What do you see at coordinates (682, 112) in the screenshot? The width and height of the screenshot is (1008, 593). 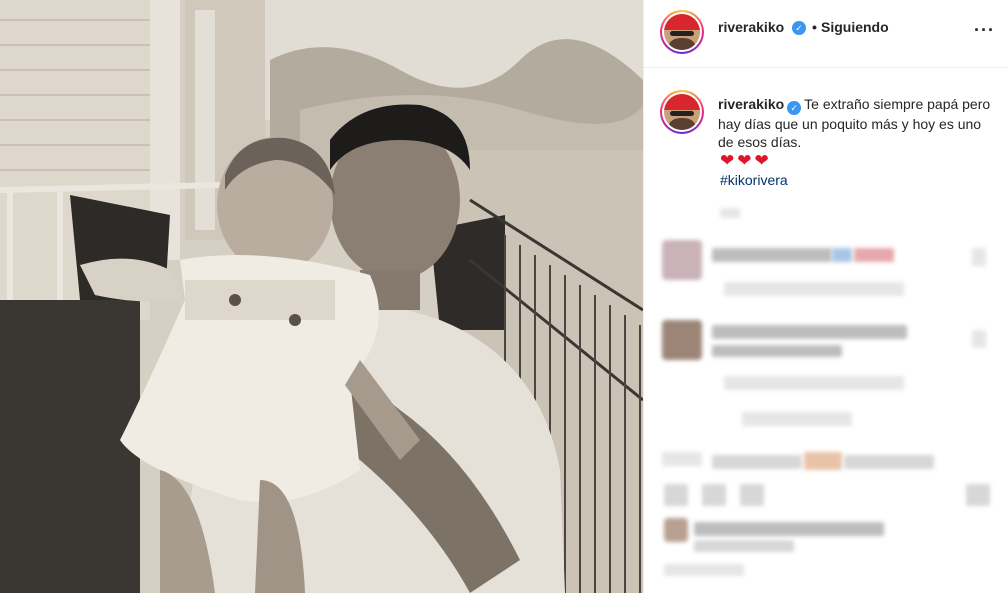 I see `caption-avatar` at bounding box center [682, 112].